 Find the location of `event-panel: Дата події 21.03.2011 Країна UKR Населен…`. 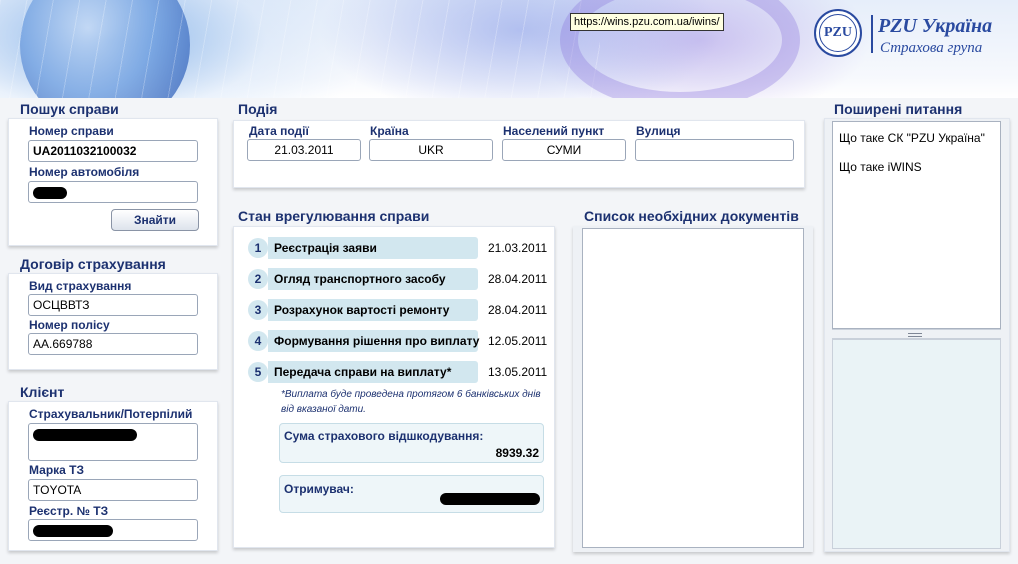

event-panel: Дата події 21.03.2011 Країна UKR Населен… is located at coordinates (519, 154).